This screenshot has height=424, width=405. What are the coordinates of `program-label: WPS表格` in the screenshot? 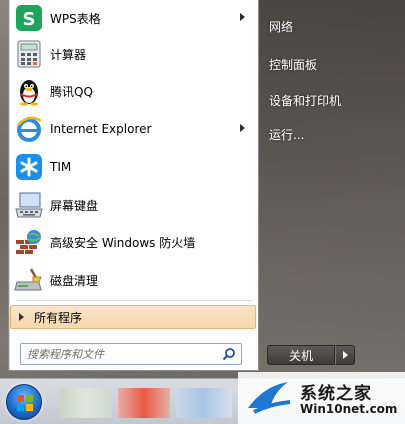 It's located at (75, 18).